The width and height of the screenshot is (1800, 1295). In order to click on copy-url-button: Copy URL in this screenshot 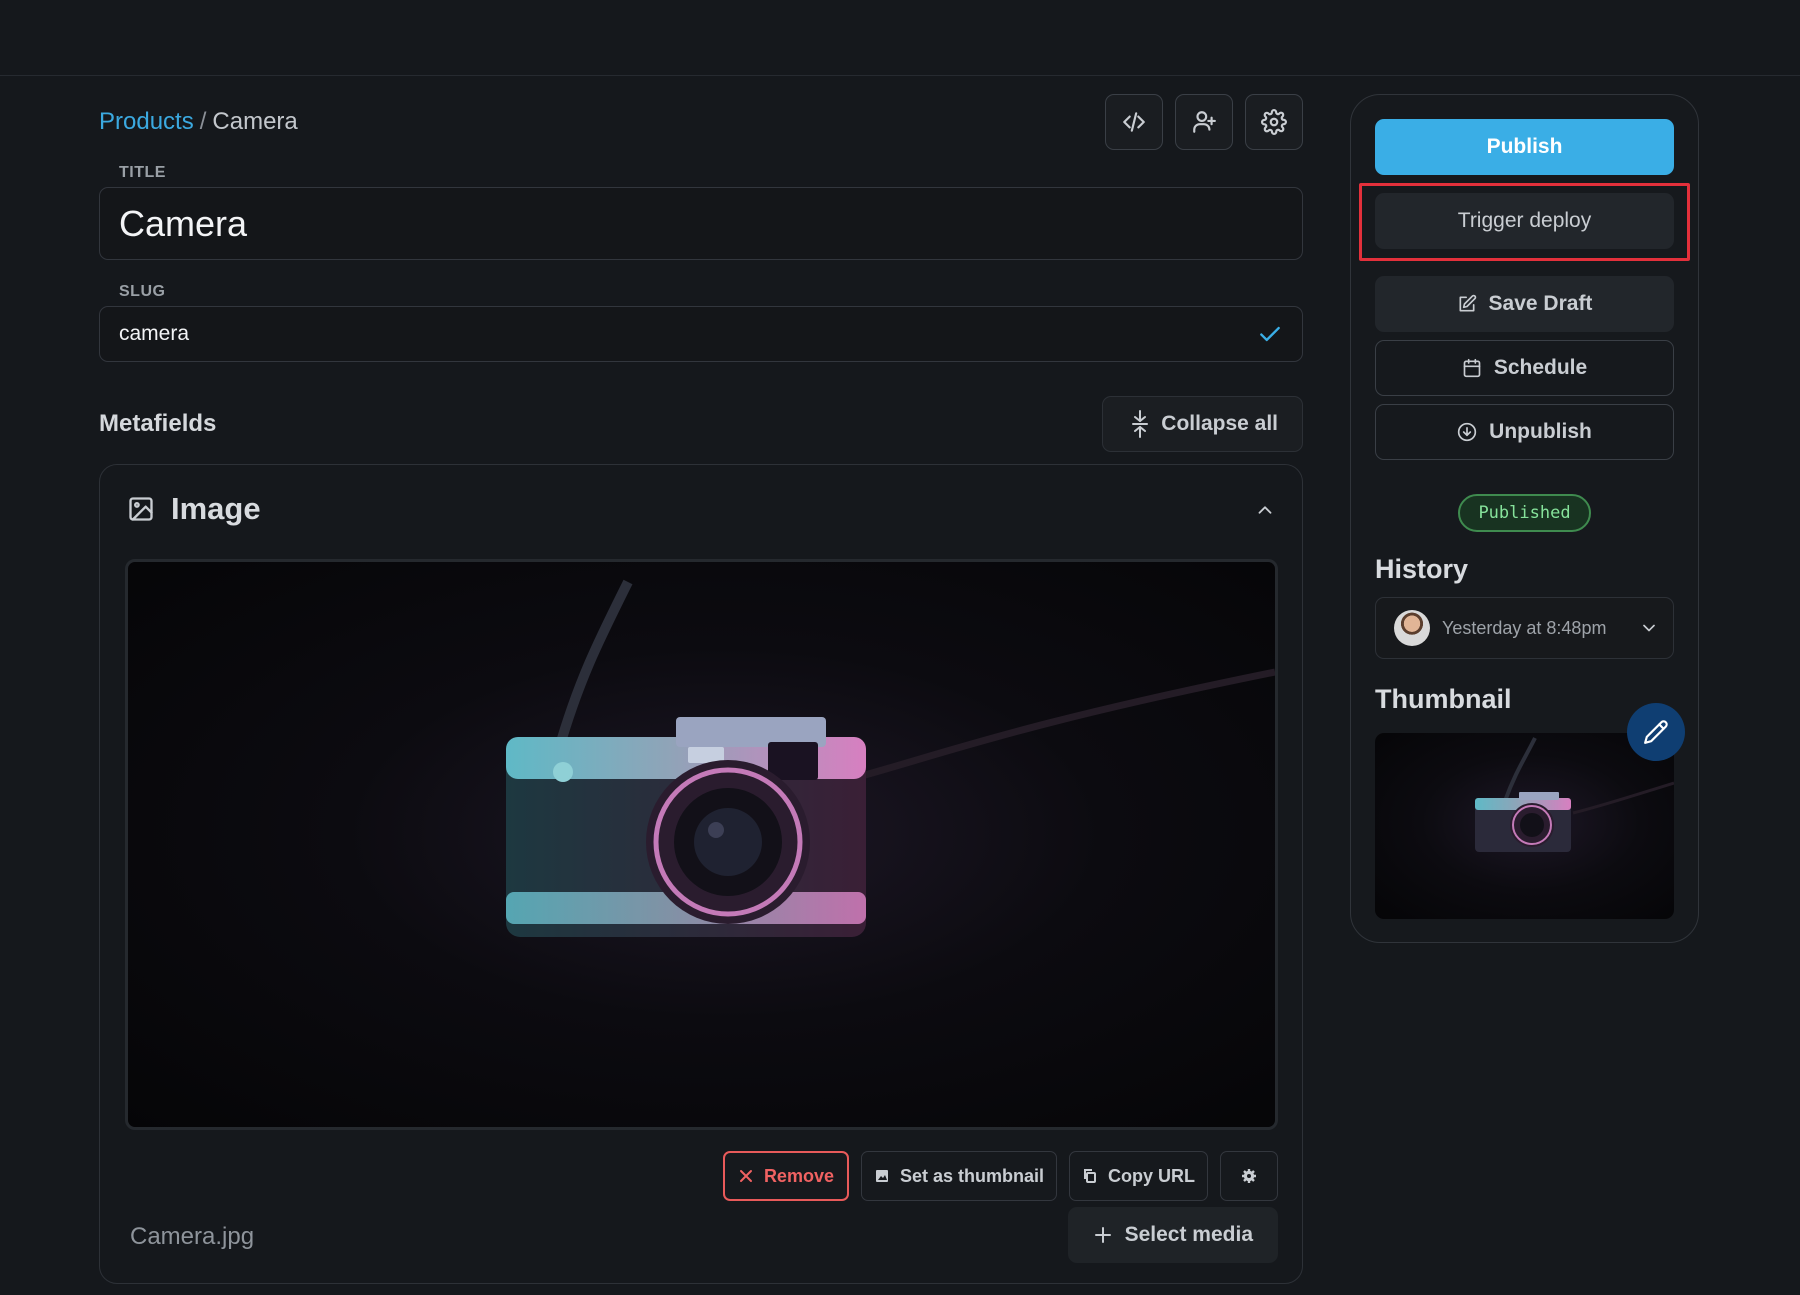, I will do `click(1138, 1176)`.